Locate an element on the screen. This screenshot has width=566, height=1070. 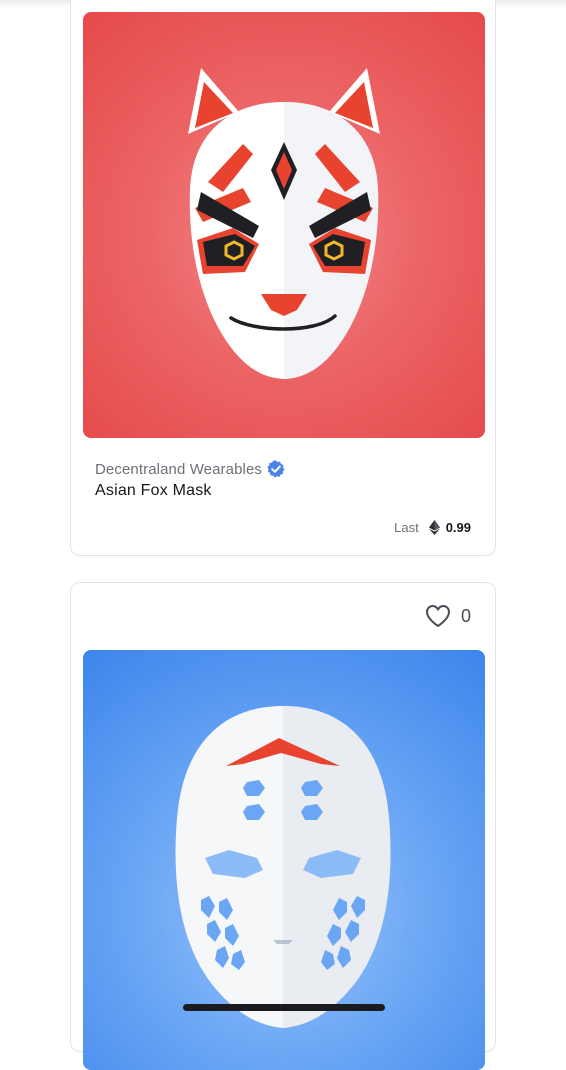
collection-row: Decentraland Wearables is located at coordinates (190, 469).